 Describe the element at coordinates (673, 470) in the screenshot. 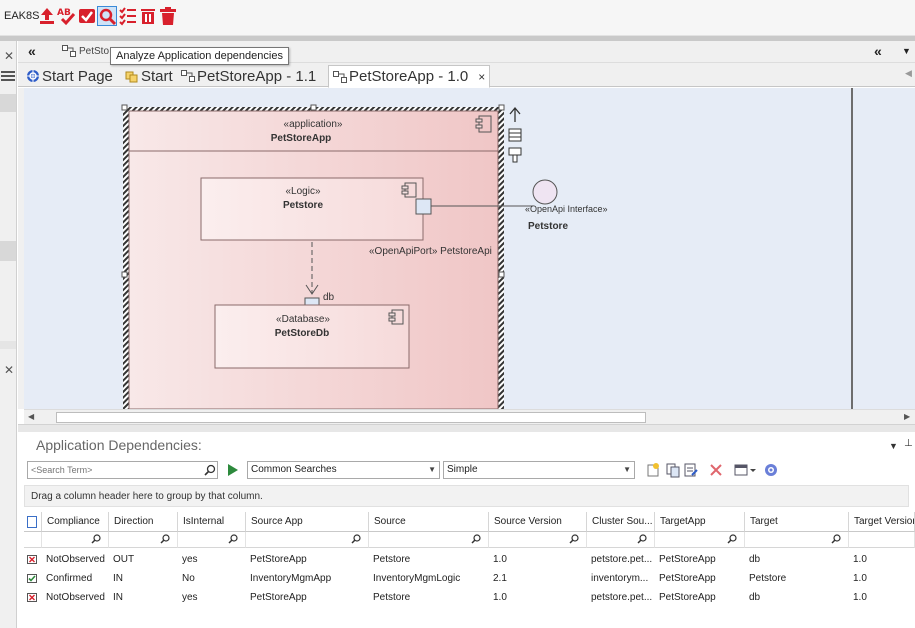

I see `copy-button` at that location.